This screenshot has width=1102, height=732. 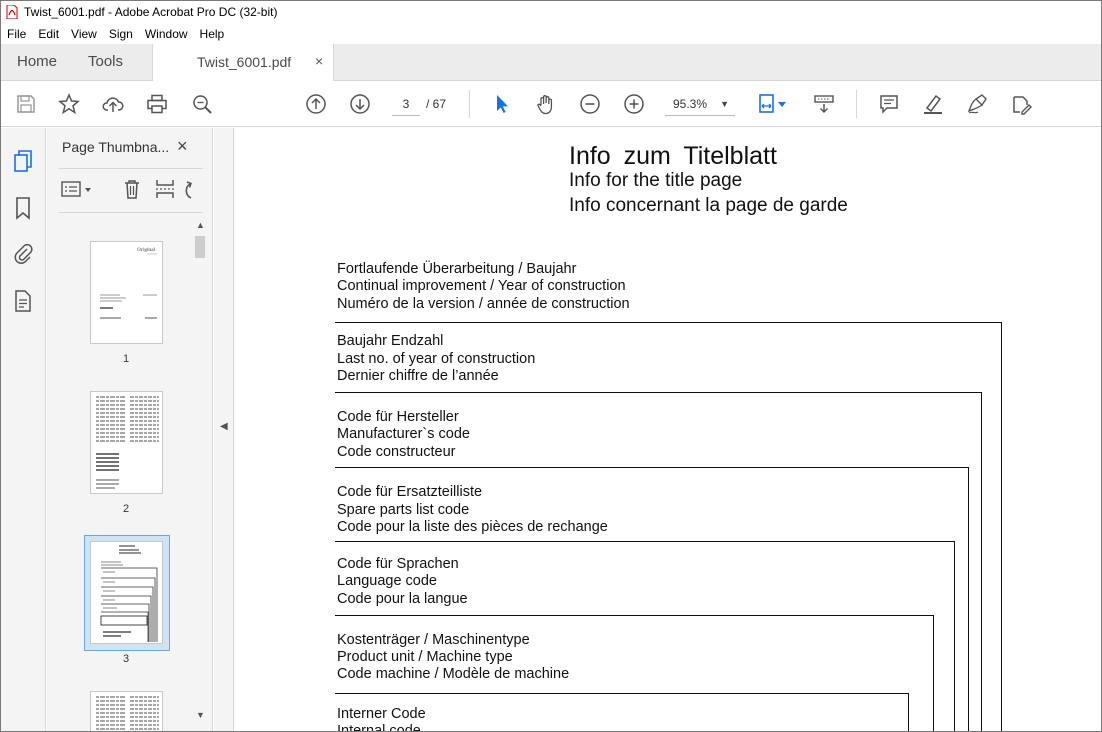 I want to click on bookmarks-icon, so click(x=23, y=208).